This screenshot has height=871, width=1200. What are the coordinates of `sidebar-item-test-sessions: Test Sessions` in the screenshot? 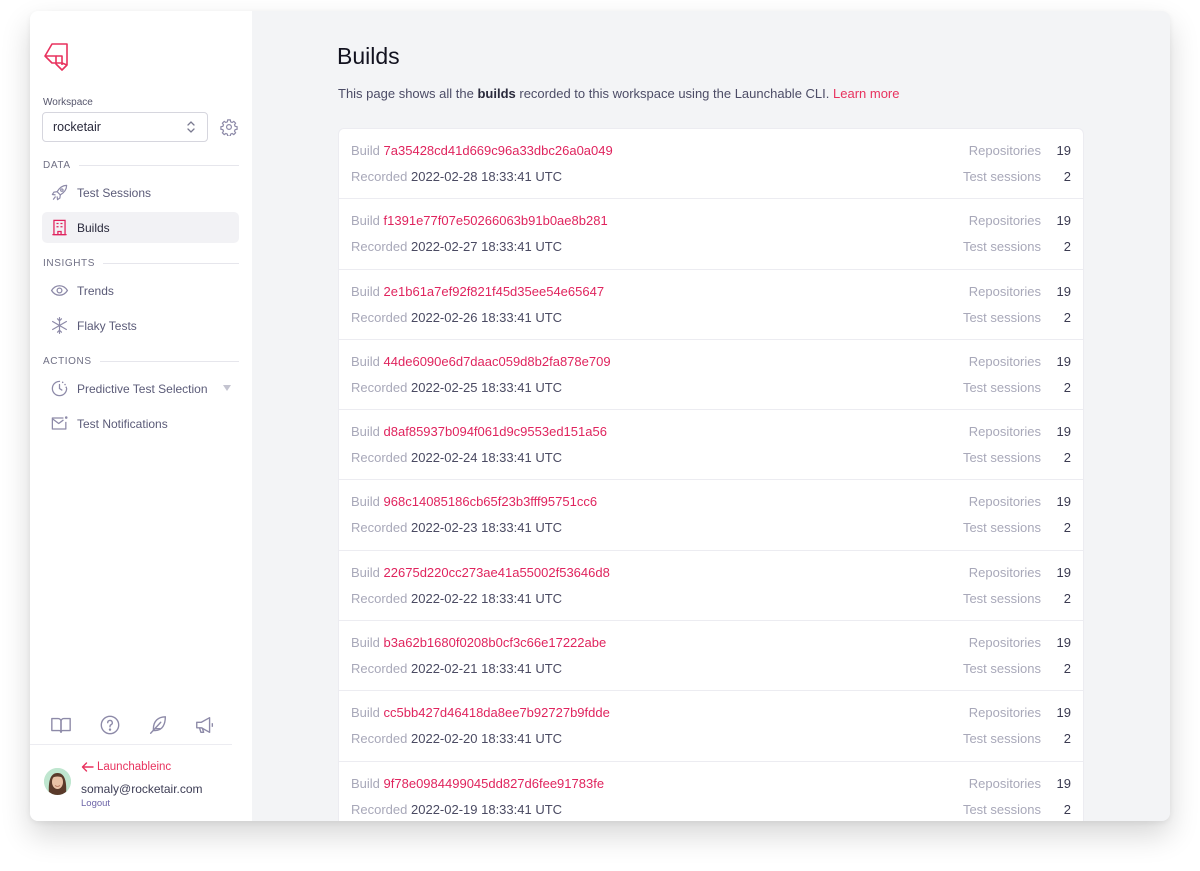 It's located at (140, 192).